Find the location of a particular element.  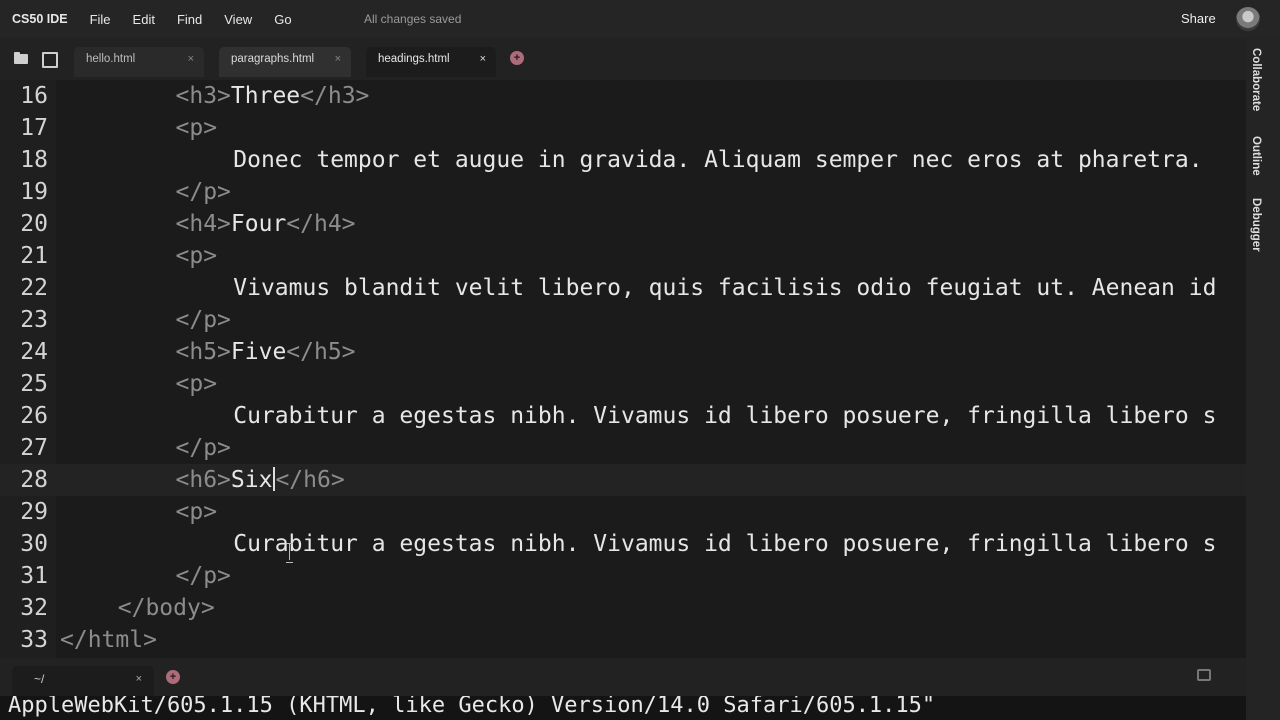

code-line: 21 <p> is located at coordinates (623, 256).